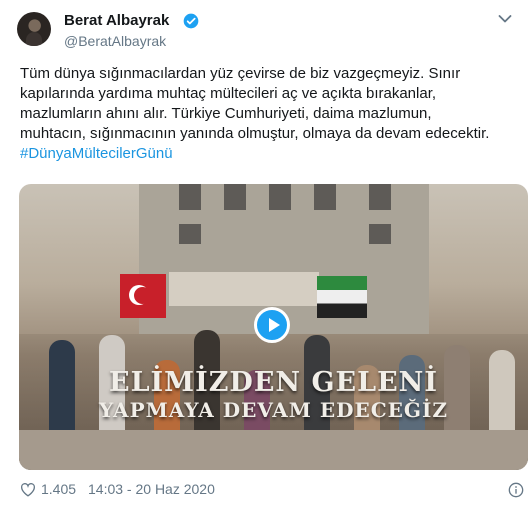  What do you see at coordinates (273, 382) in the screenshot?
I see `video-caption-line1: ELİMİZDEN GELENİ` at bounding box center [273, 382].